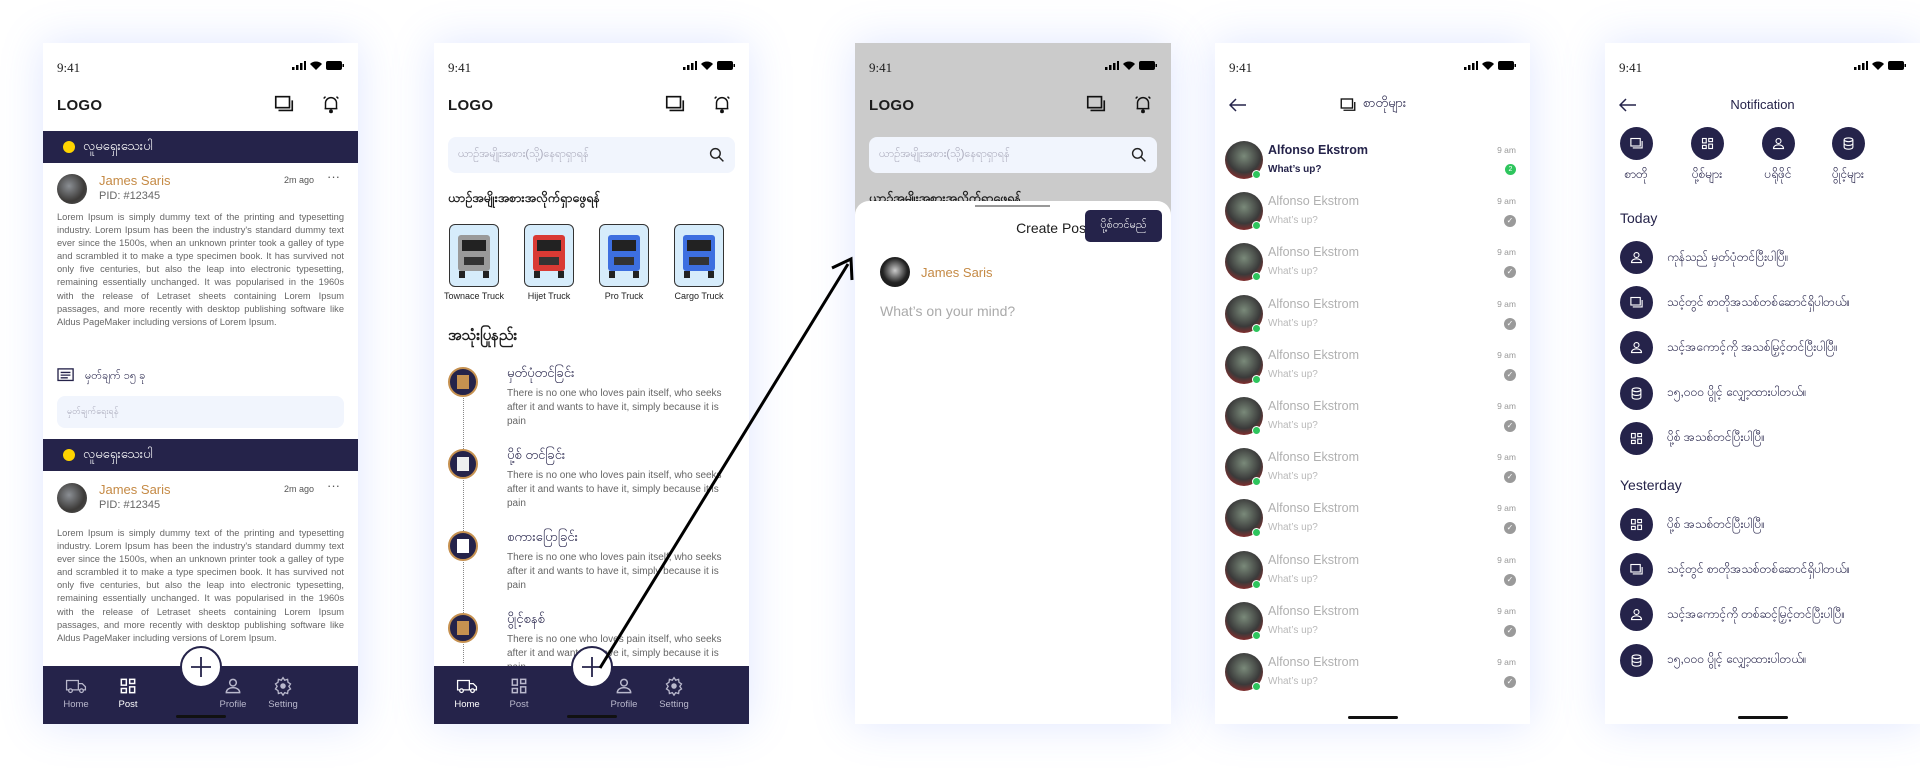 This screenshot has width=1920, height=768. Describe the element at coordinates (726, 462) in the screenshot. I see `flow-arrow` at that location.